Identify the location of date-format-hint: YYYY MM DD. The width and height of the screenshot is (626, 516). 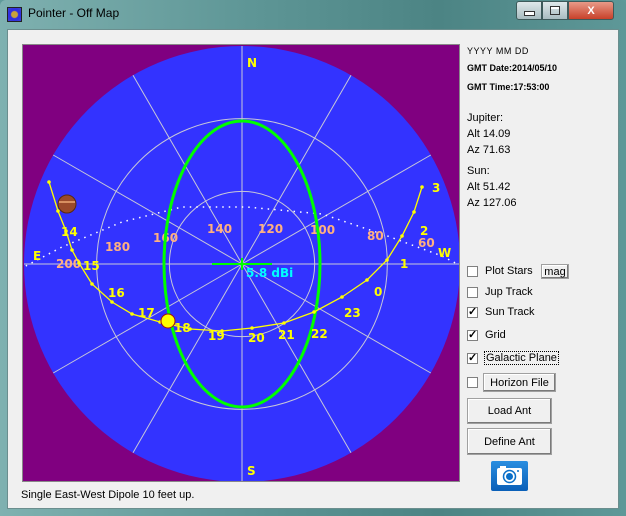
(498, 51).